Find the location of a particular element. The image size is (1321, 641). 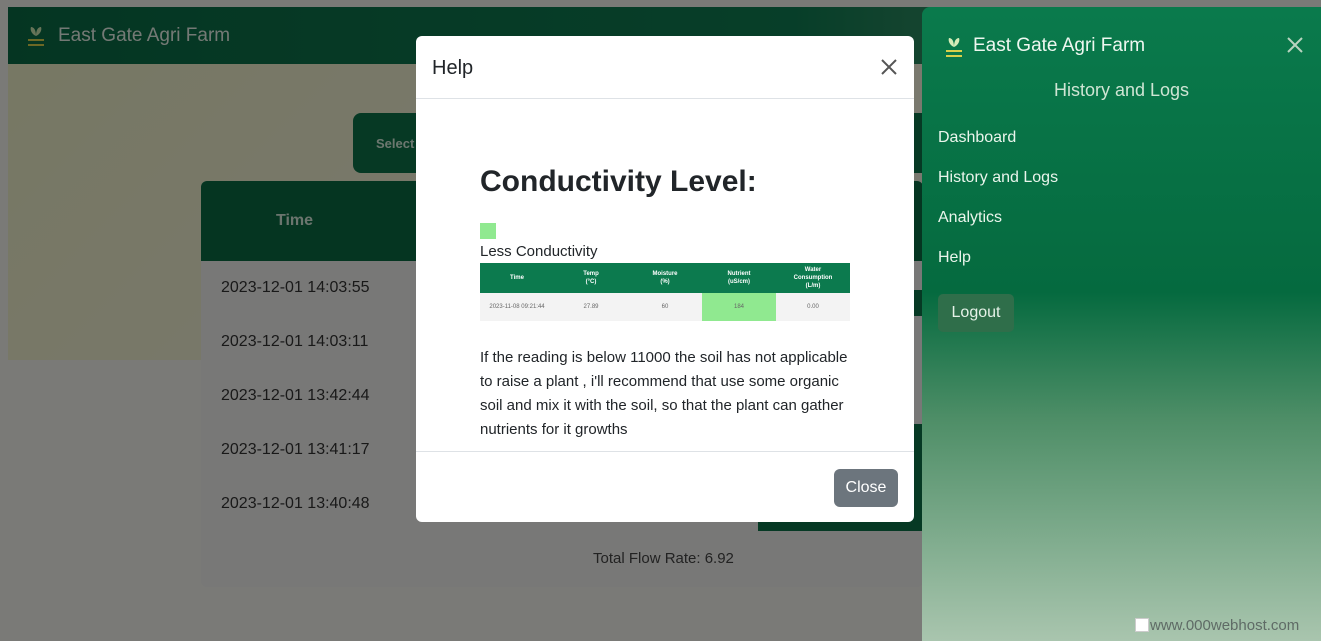

host-footer-link: www.000webhost.com is located at coordinates (1217, 625).